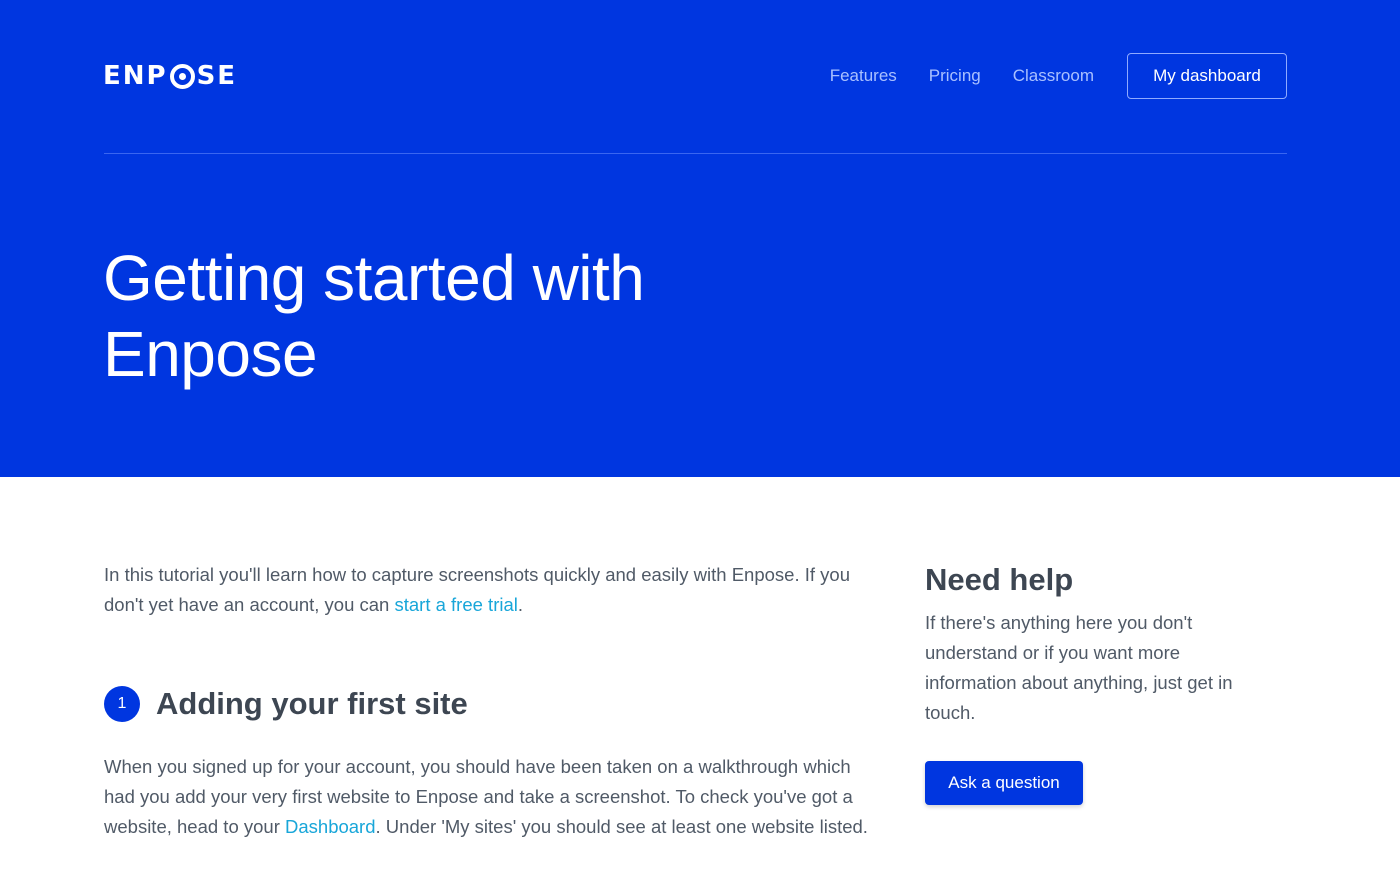 The image size is (1400, 888). I want to click on ask-question-button: Ask a question, so click(1004, 783).